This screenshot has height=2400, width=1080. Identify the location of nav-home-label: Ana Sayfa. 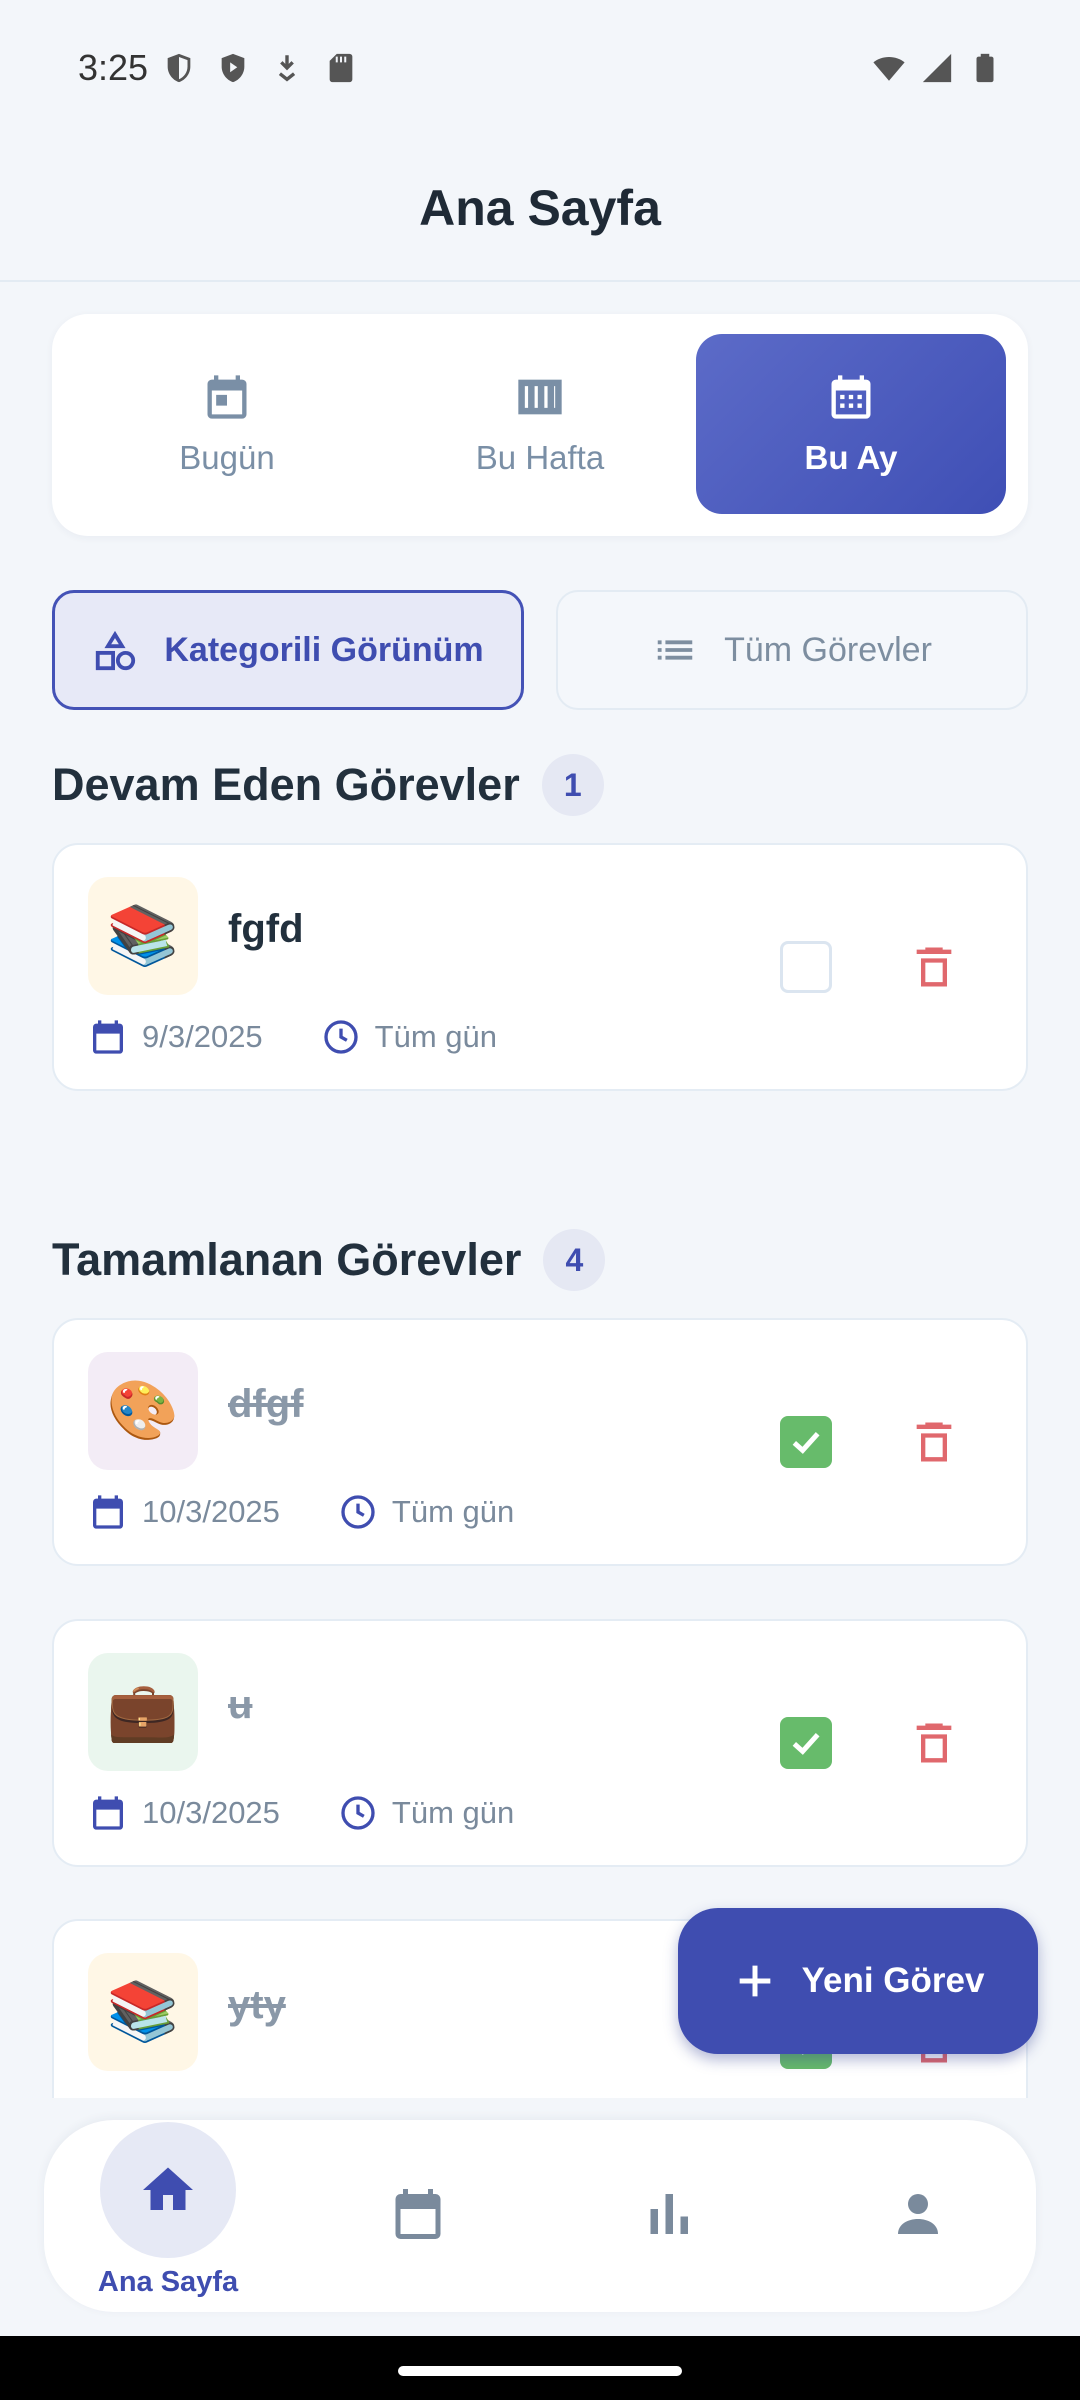
(168, 2282).